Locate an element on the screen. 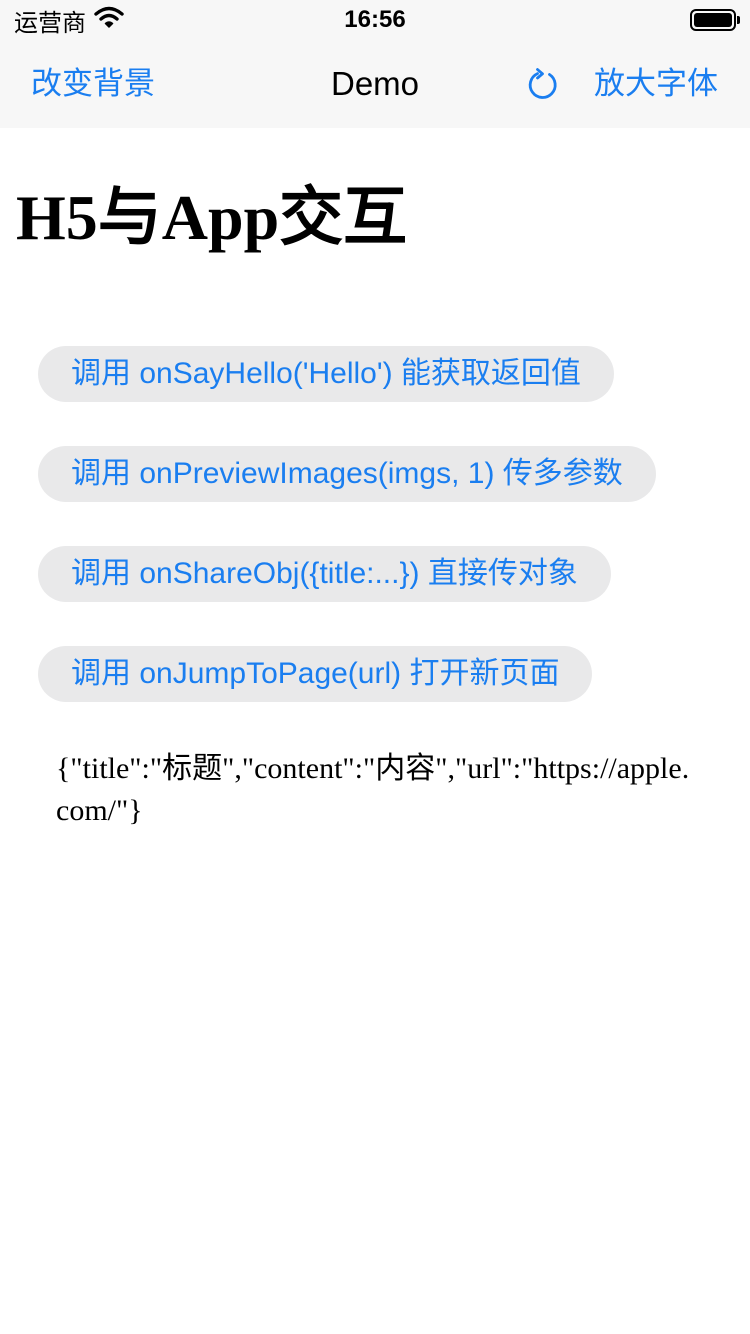 The height and width of the screenshot is (1334, 750). navigation-bar: 改变背景 Demo 放大字体 is located at coordinates (375, 84).